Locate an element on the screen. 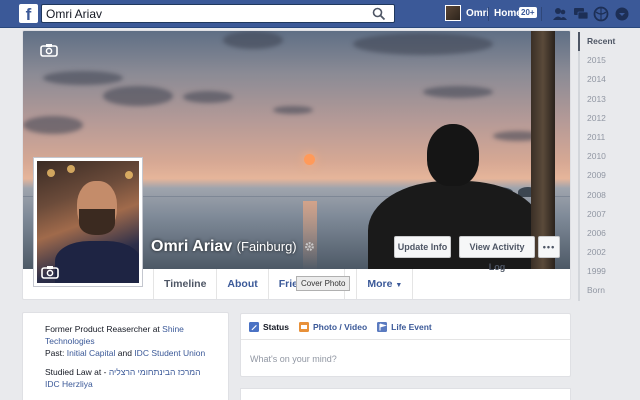 This screenshot has height=400, width=640. facebook-logo: f is located at coordinates (28, 13).